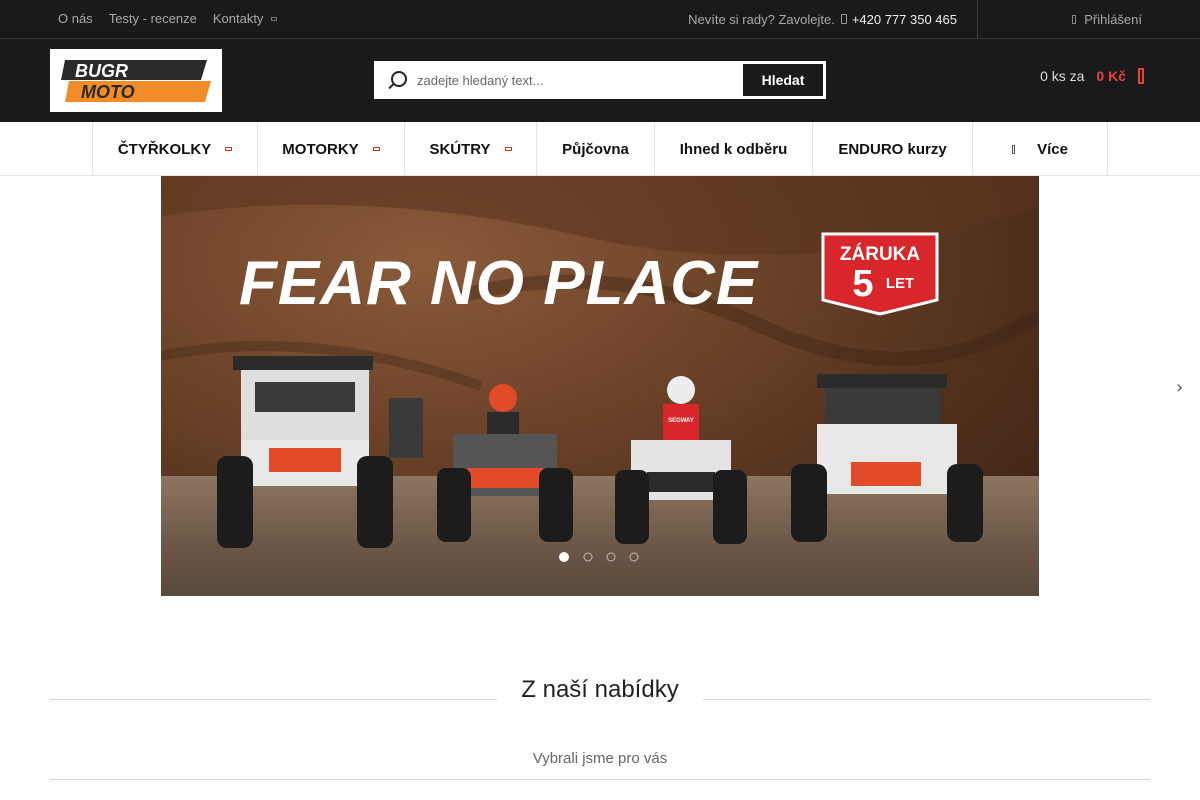 The width and height of the screenshot is (1200, 800). Describe the element at coordinates (238, 18) in the screenshot. I see `top-link-contacts-label: Kontakty` at that location.